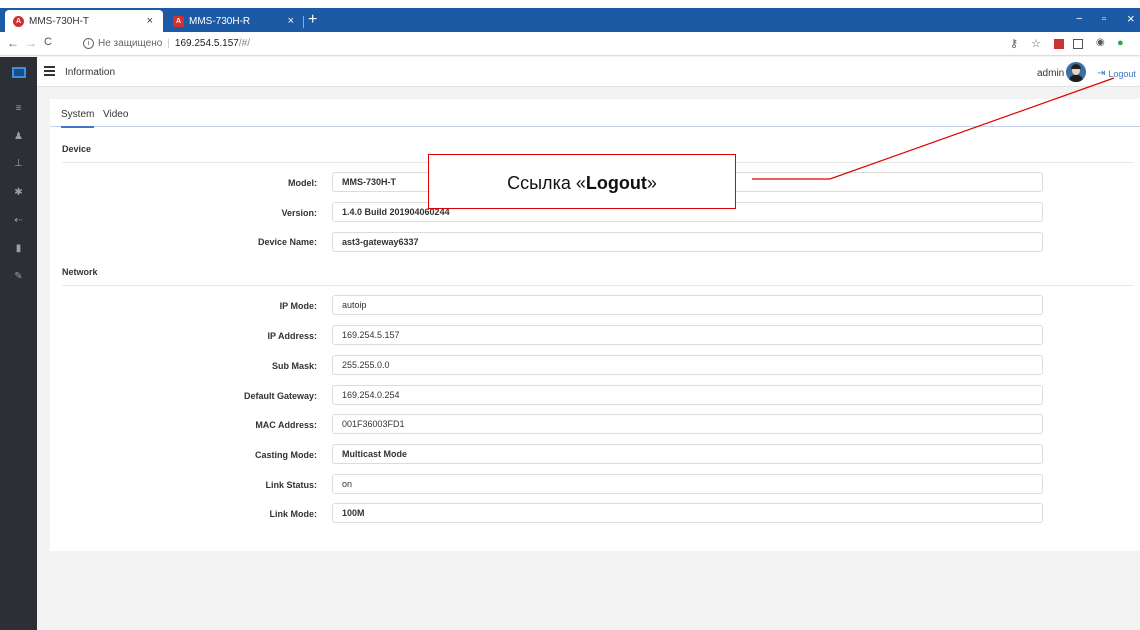 The image size is (1140, 630). Describe the element at coordinates (1131, 18) in the screenshot. I see `close-window-button: ×` at that location.